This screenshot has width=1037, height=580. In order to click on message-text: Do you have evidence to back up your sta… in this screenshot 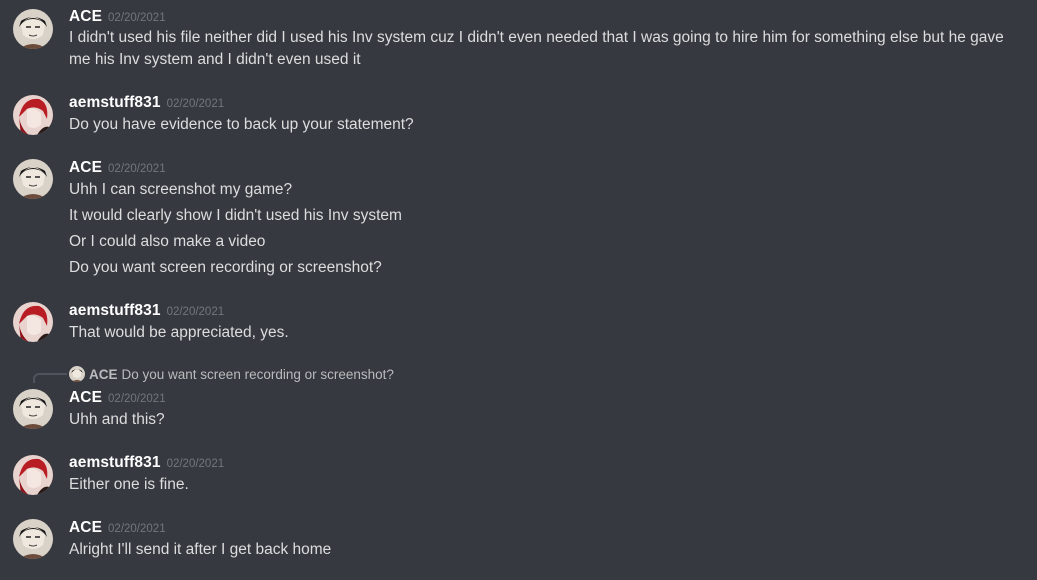, I will do `click(241, 124)`.